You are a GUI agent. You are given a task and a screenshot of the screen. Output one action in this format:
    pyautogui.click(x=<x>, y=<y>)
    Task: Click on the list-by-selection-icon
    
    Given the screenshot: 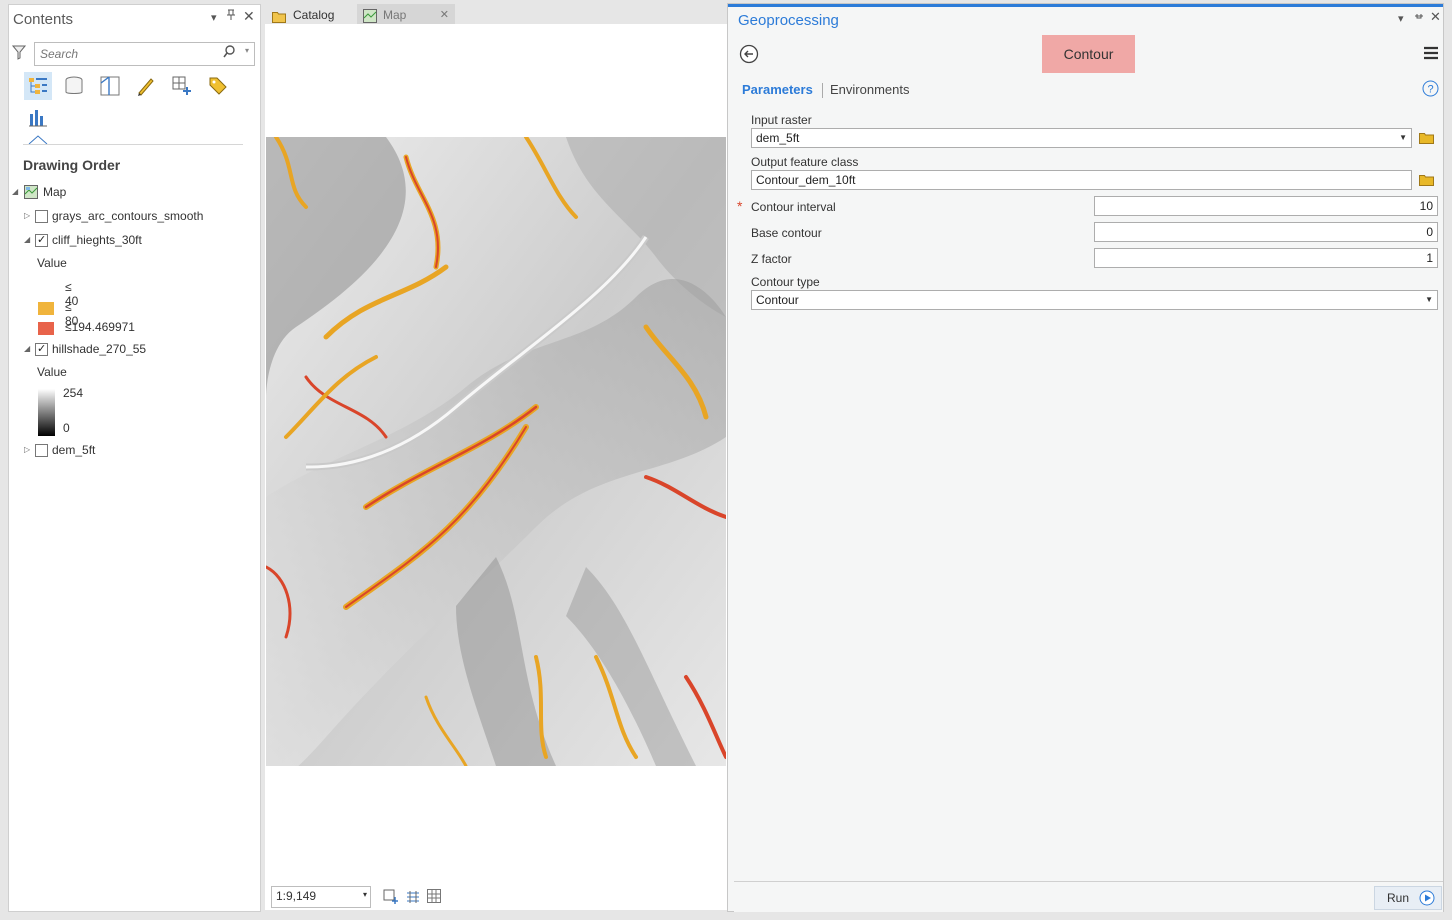 What is the action you would take?
    pyautogui.click(x=110, y=86)
    